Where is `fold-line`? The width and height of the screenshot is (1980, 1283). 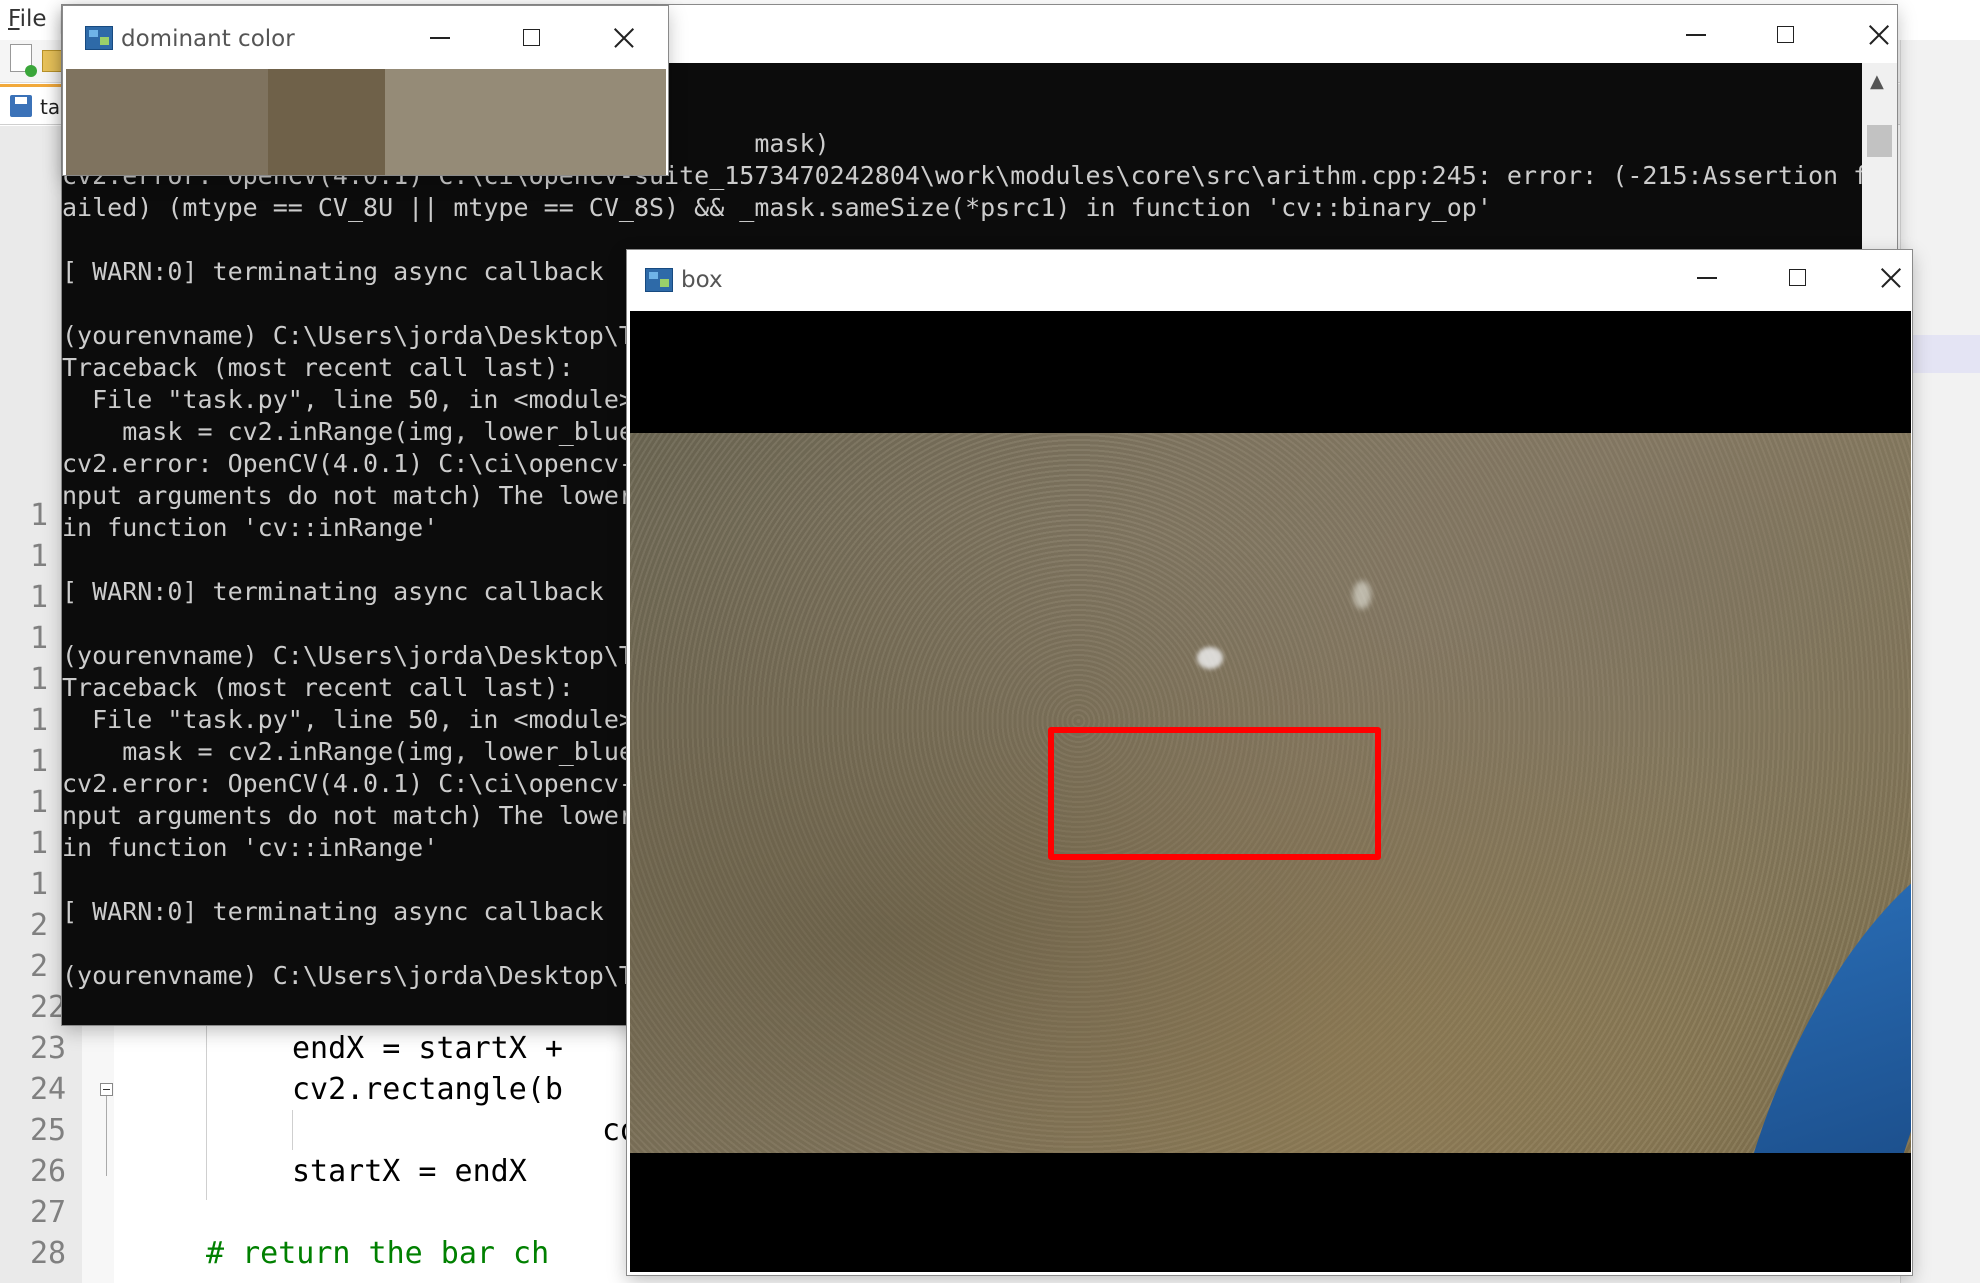 fold-line is located at coordinates (106, 1136).